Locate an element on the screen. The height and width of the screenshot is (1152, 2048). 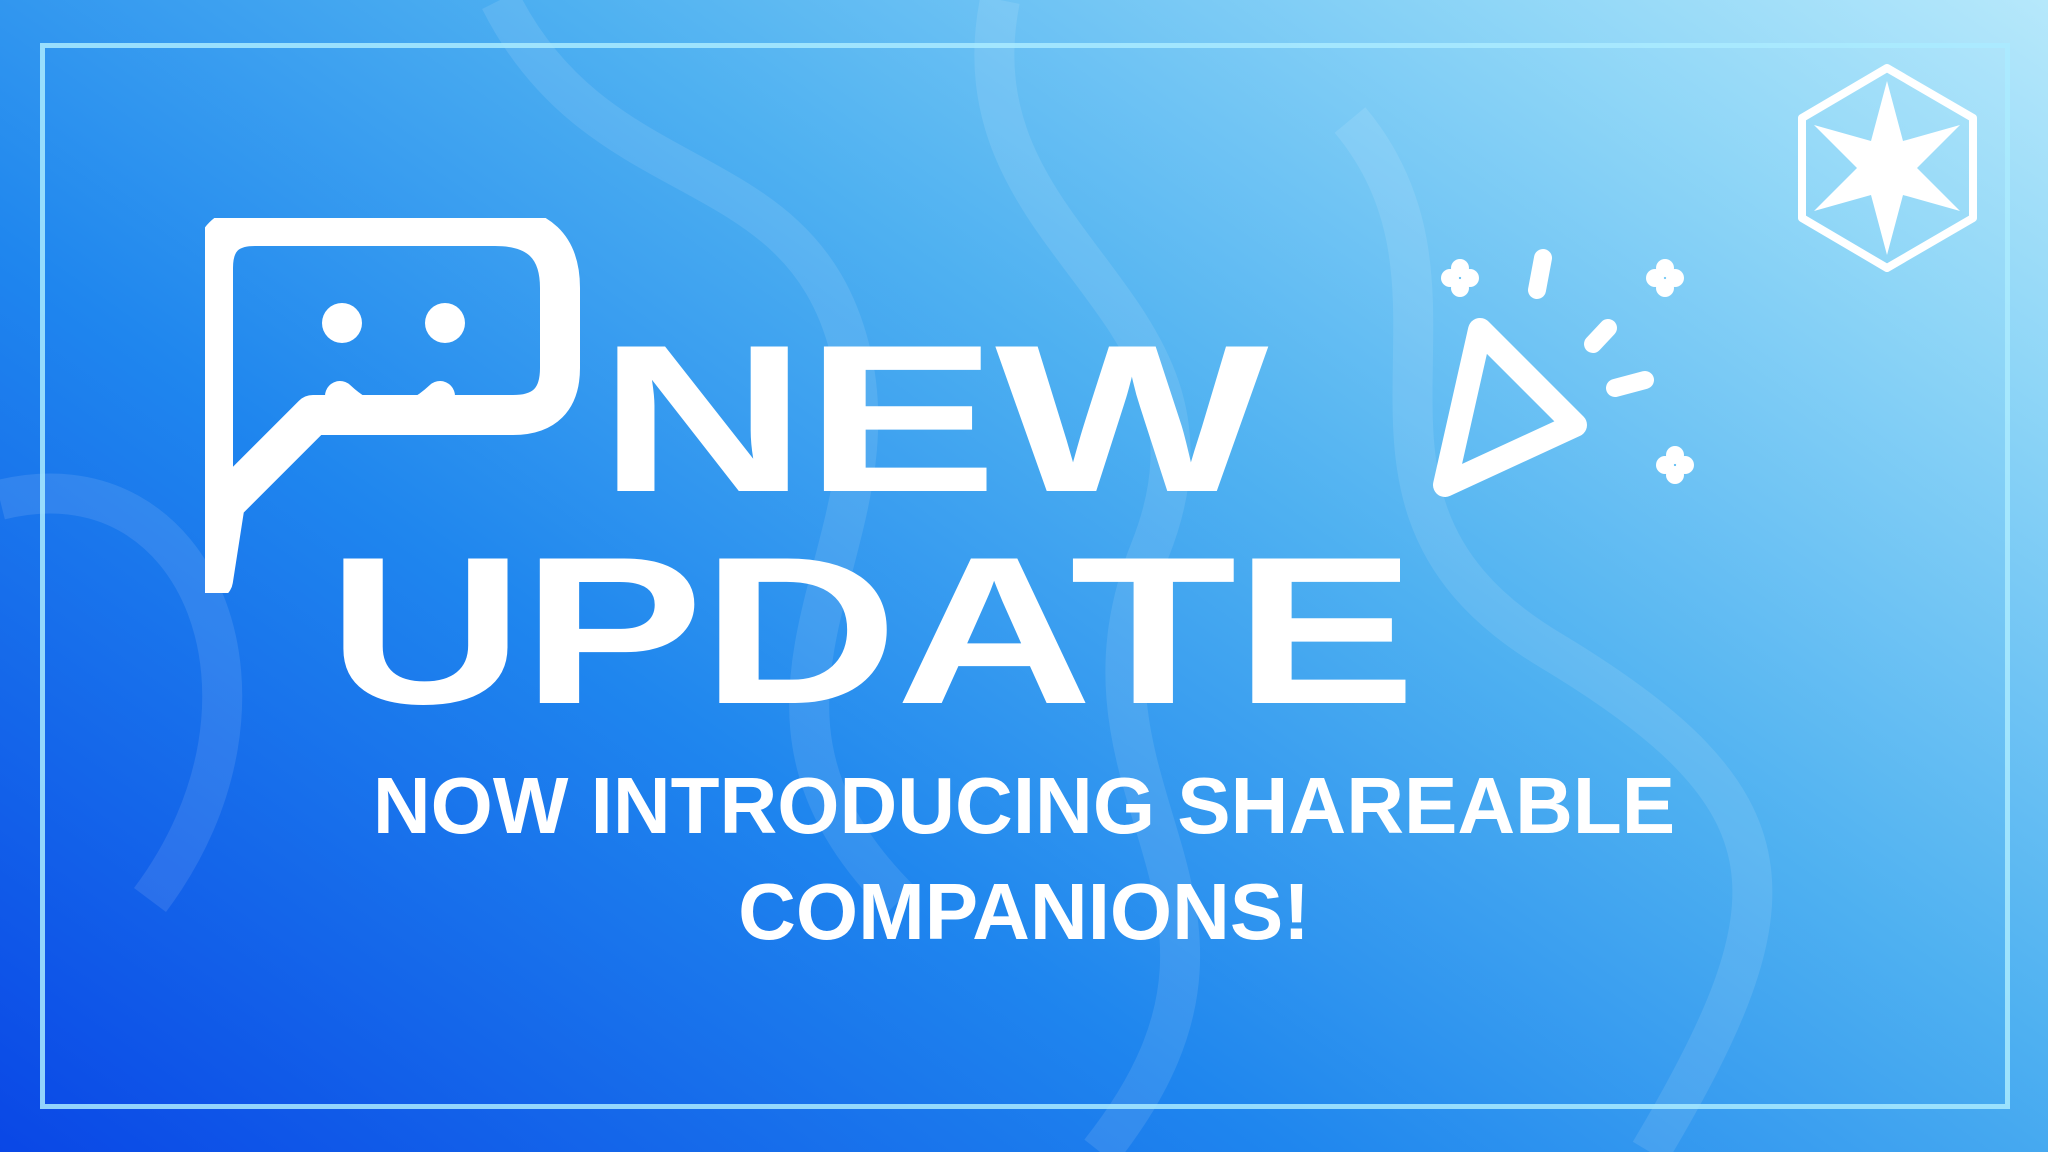
heading-new: NEW is located at coordinates (933, 418).